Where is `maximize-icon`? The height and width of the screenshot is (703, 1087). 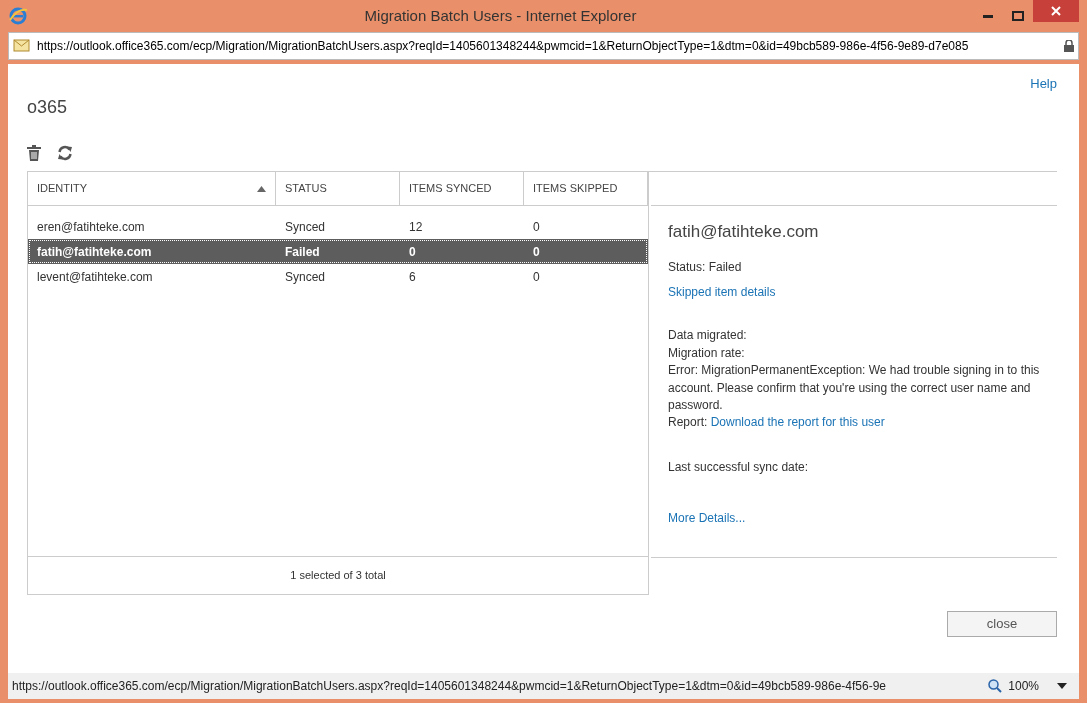 maximize-icon is located at coordinates (1018, 16).